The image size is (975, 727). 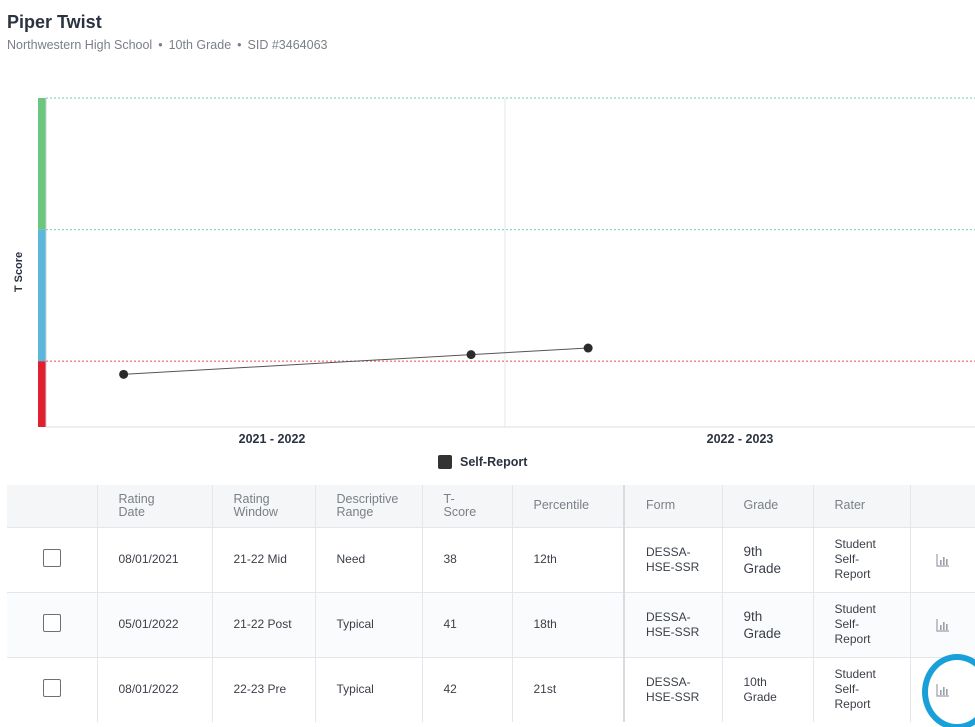 What do you see at coordinates (264, 689) in the screenshot?
I see `rating-window-cell: 22-23 Pre` at bounding box center [264, 689].